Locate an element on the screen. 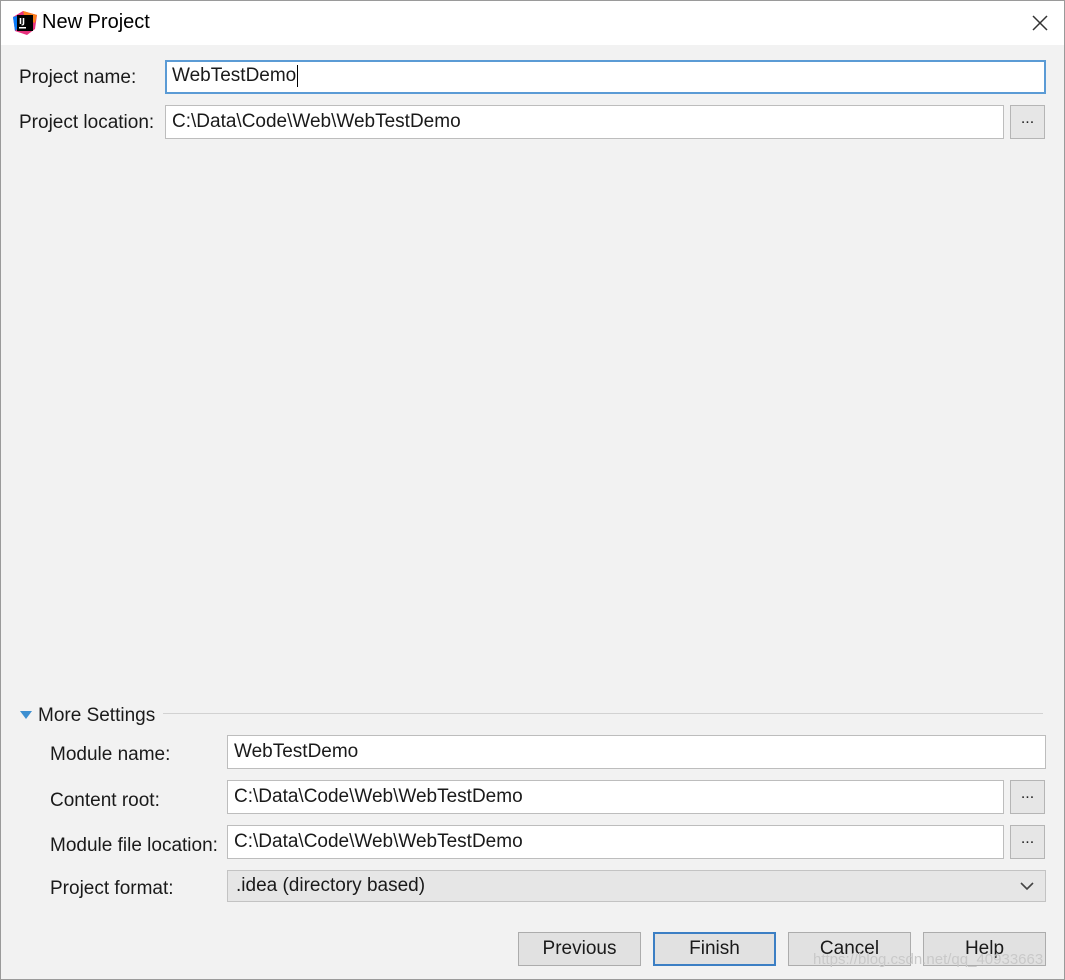 The image size is (1065, 980). previous-button: Previous is located at coordinates (579, 949).